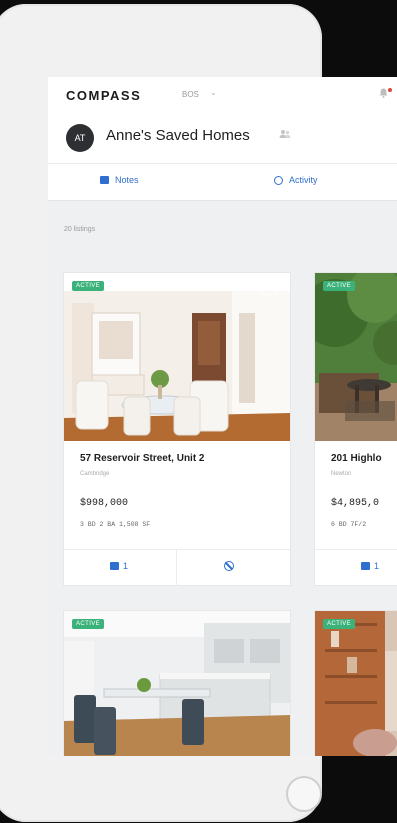  I want to click on tab-activity-label: Activity, so click(303, 180).